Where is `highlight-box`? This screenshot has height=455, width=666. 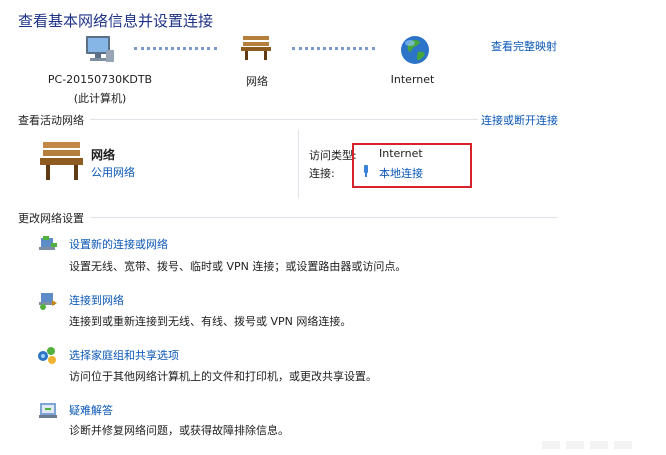
highlight-box is located at coordinates (412, 165).